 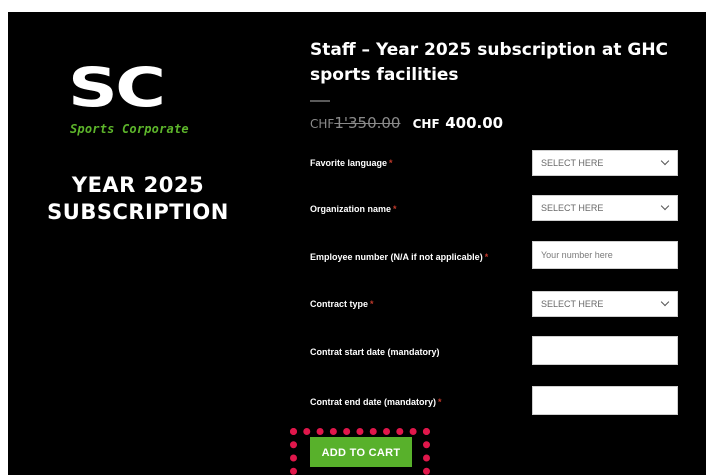 I want to click on favorite-language-value: SELECT HERE, so click(x=572, y=163).